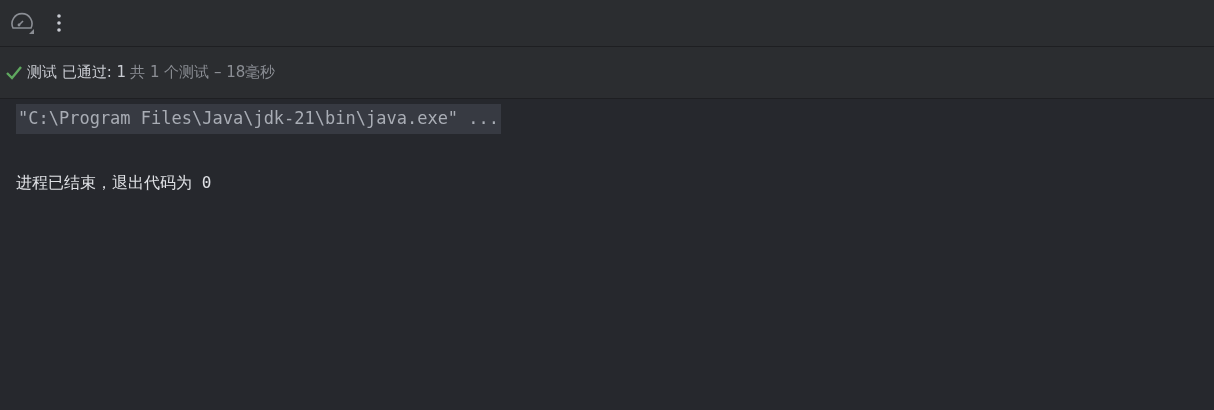 This screenshot has width=1214, height=410. I want to click on more-options-icon, so click(59, 23).